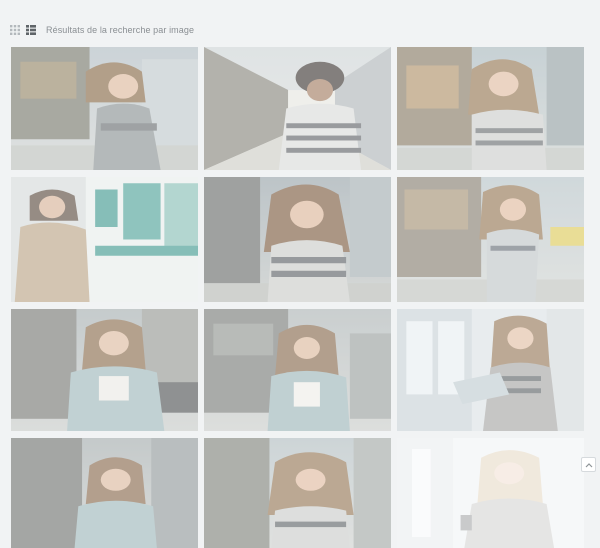  I want to click on chevron-up-icon, so click(589, 465).